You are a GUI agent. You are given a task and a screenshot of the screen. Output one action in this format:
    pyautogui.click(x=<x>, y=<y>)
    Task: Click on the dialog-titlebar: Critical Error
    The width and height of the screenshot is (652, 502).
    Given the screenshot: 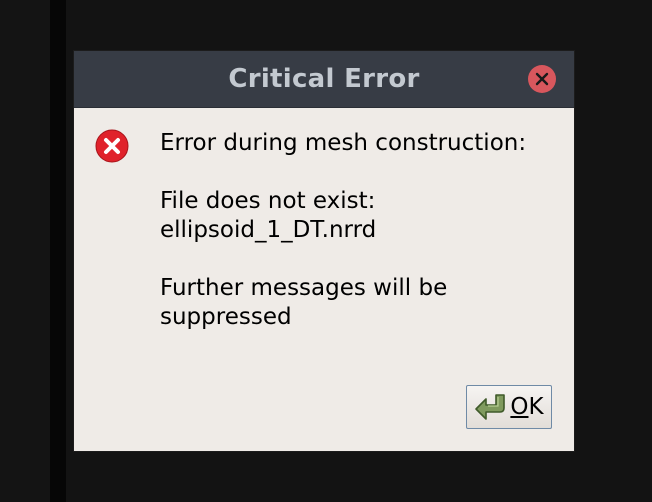 What is the action you would take?
    pyautogui.click(x=324, y=79)
    